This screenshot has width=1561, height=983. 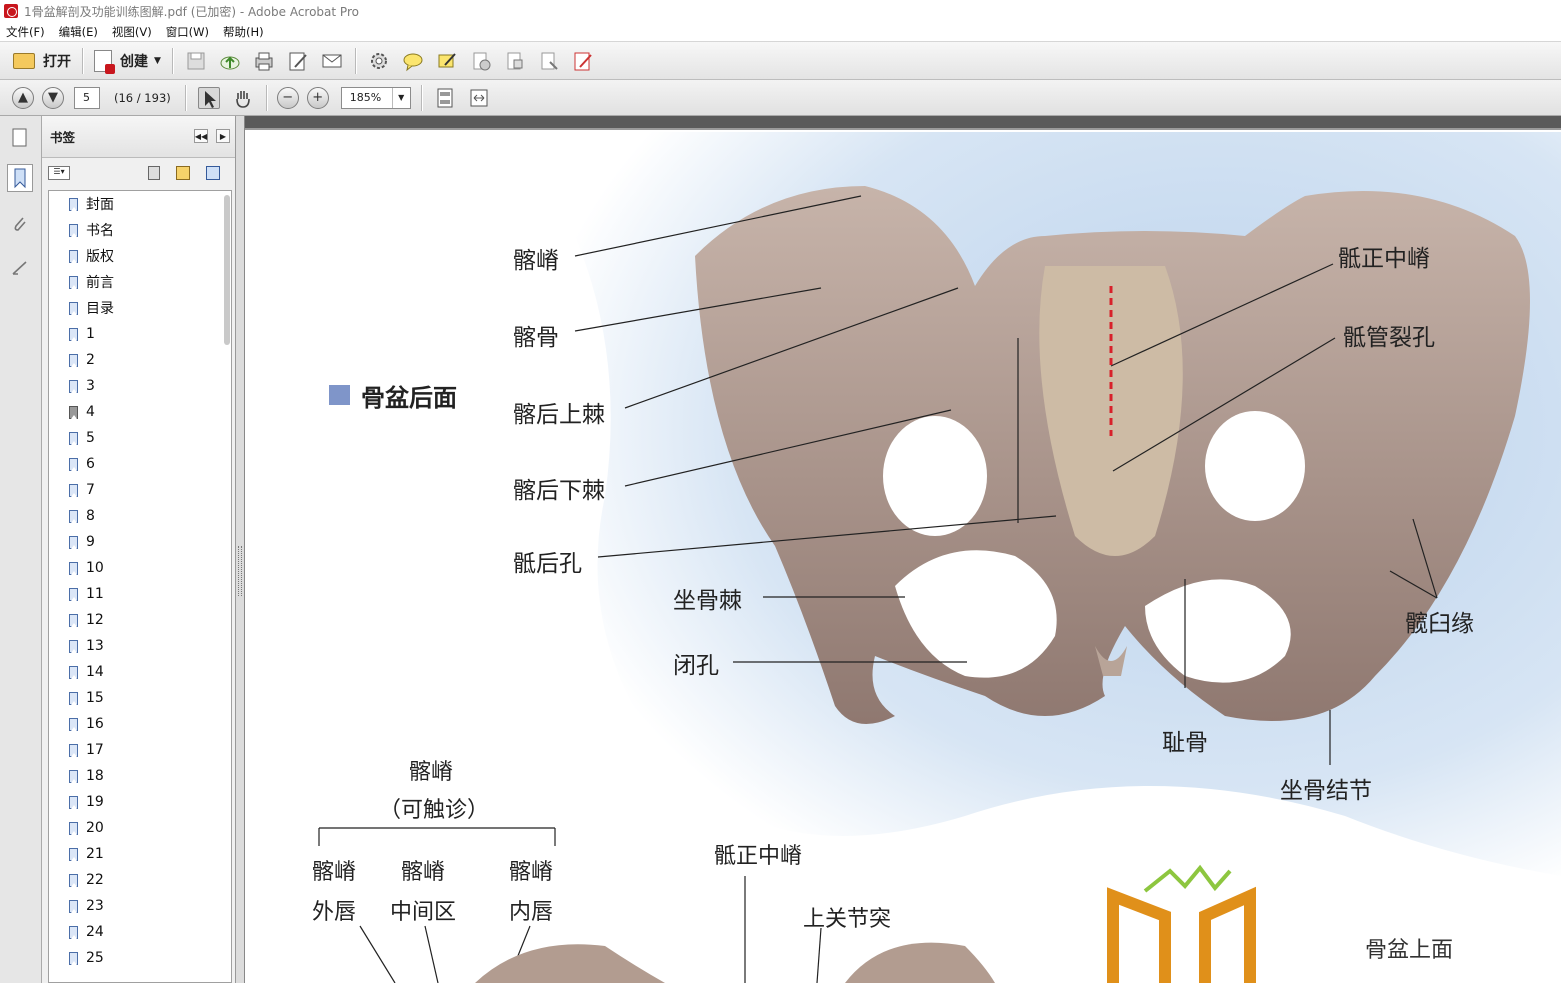 What do you see at coordinates (20, 138) in the screenshot?
I see `pages-panel-icon` at bounding box center [20, 138].